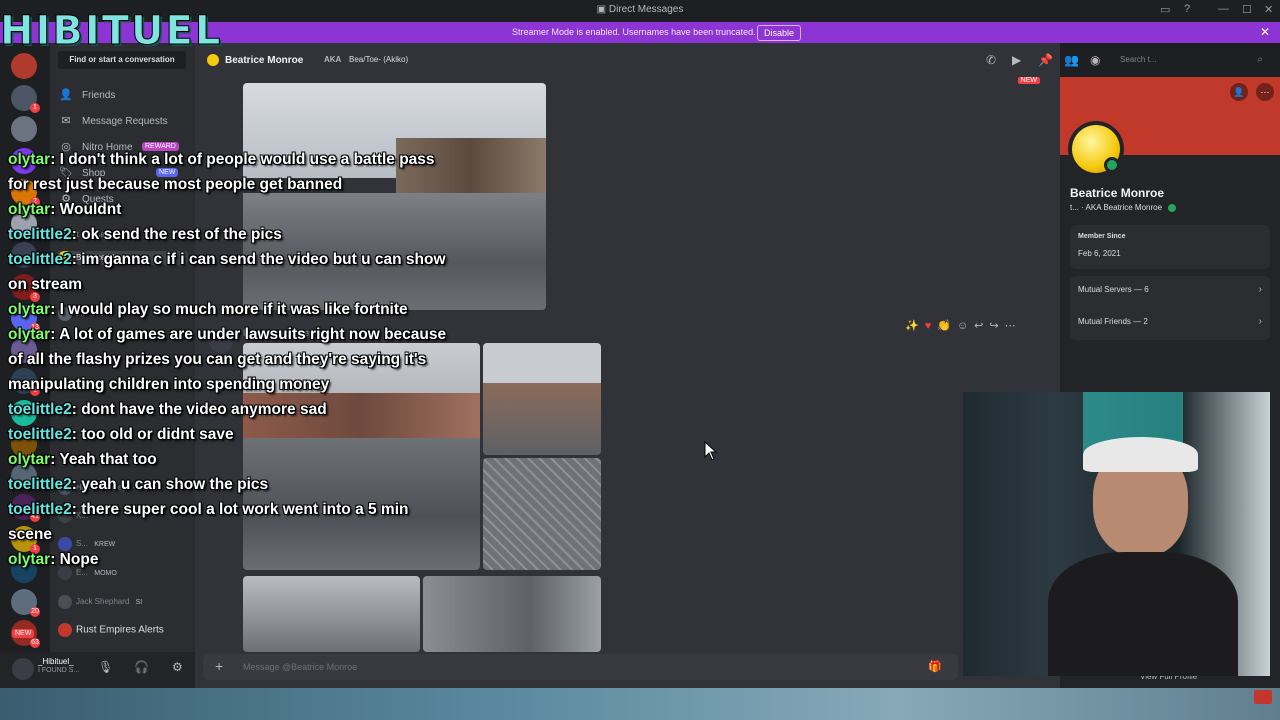 The width and height of the screenshot is (1280, 720). What do you see at coordinates (264, 60) in the screenshot?
I see `dm-recipient-name: Beatrice Monroe` at bounding box center [264, 60].